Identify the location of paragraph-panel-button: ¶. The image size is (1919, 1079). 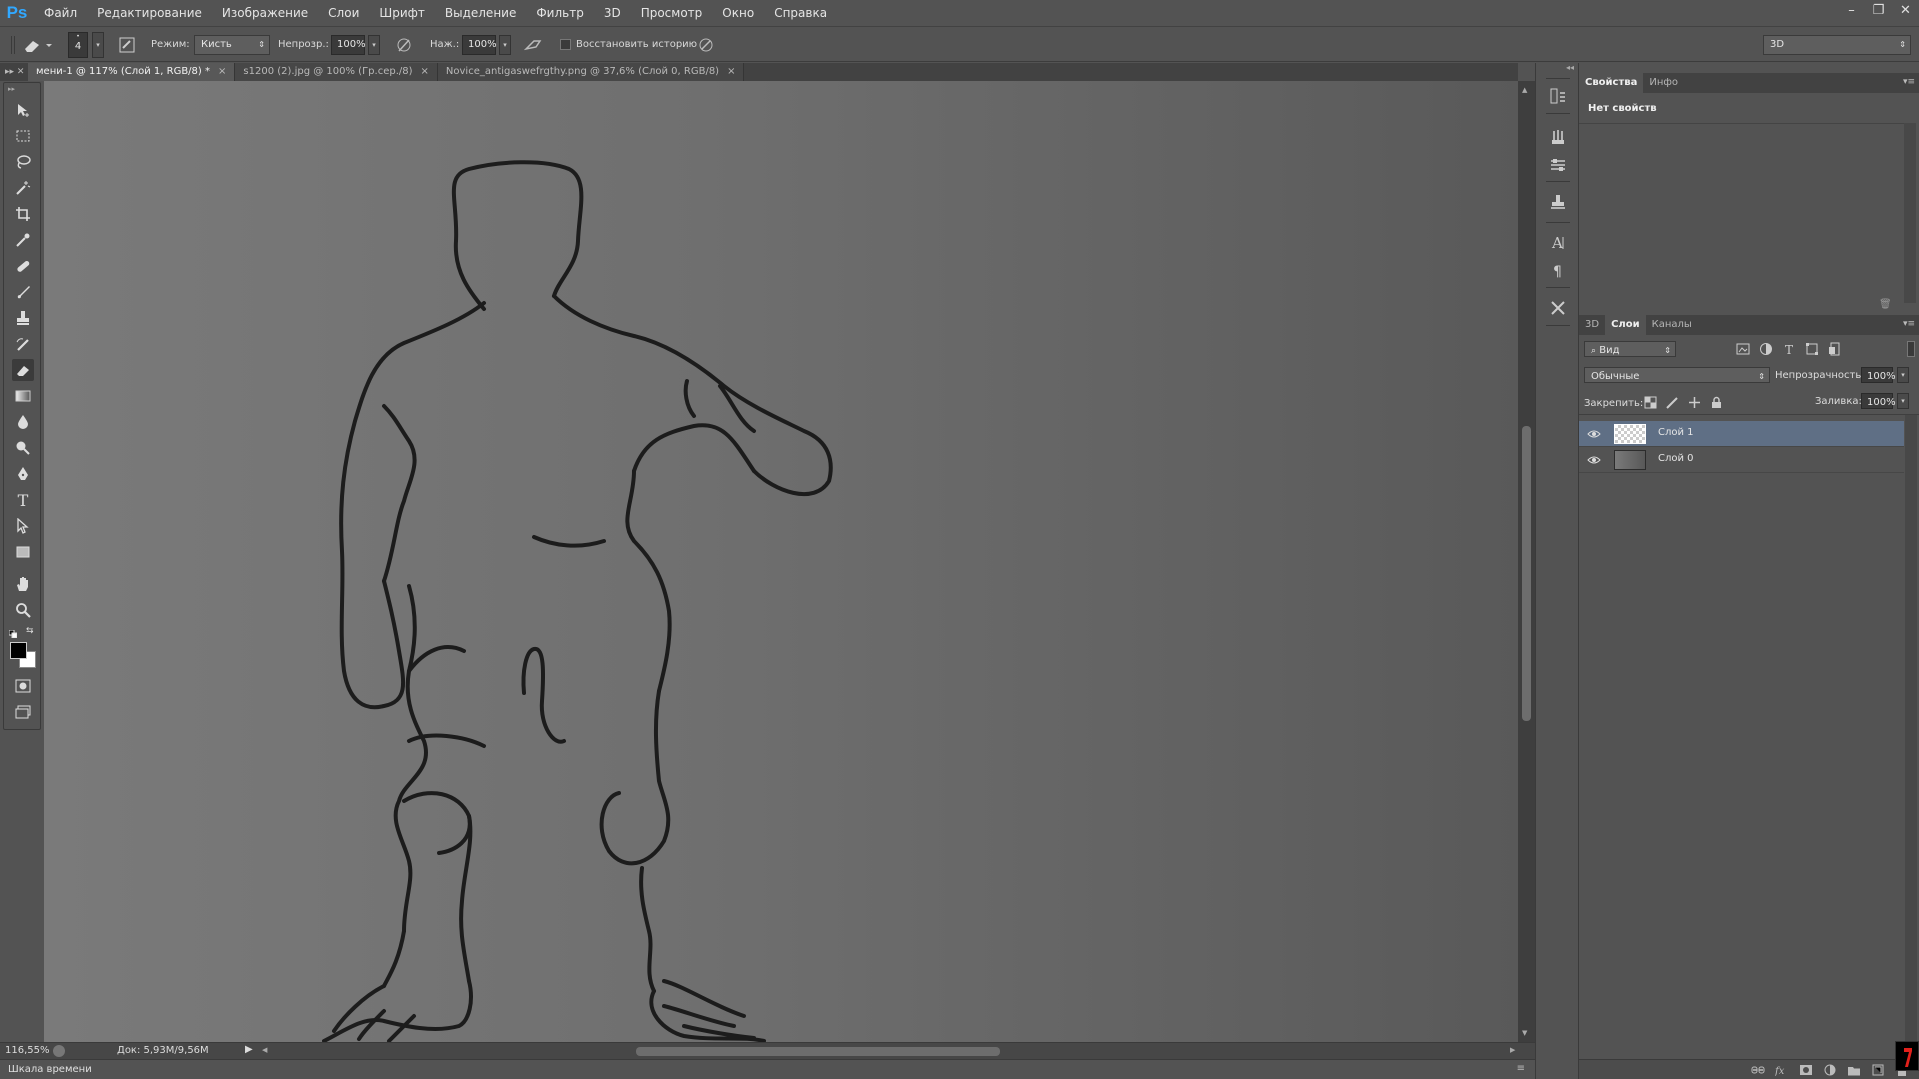
(1558, 270).